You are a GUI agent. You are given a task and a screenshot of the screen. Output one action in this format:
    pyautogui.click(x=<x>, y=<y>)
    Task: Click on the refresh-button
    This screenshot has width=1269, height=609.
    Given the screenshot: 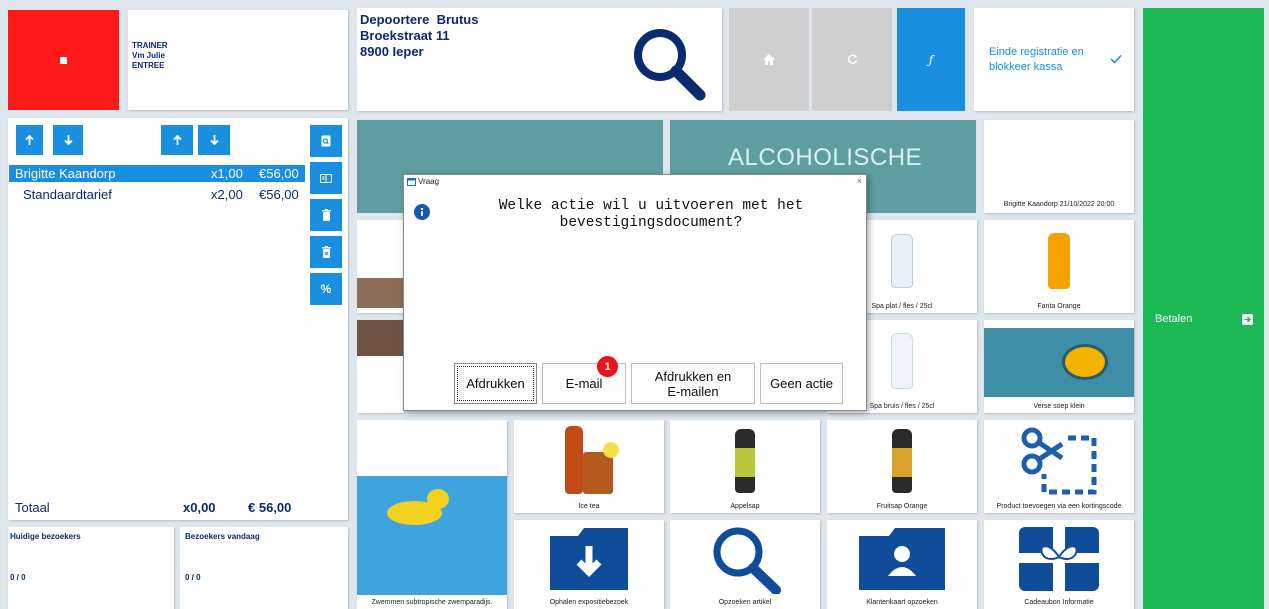 What is the action you would take?
    pyautogui.click(x=852, y=59)
    